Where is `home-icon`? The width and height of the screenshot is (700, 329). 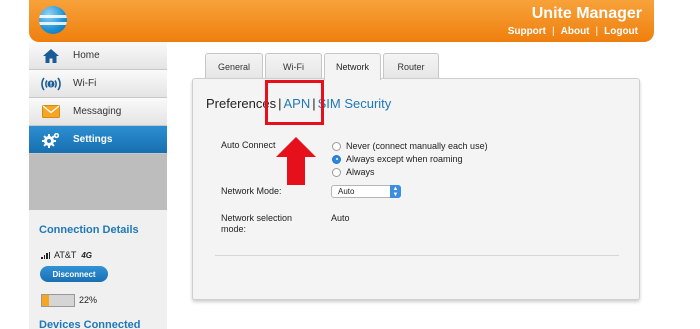
home-icon is located at coordinates (51, 56).